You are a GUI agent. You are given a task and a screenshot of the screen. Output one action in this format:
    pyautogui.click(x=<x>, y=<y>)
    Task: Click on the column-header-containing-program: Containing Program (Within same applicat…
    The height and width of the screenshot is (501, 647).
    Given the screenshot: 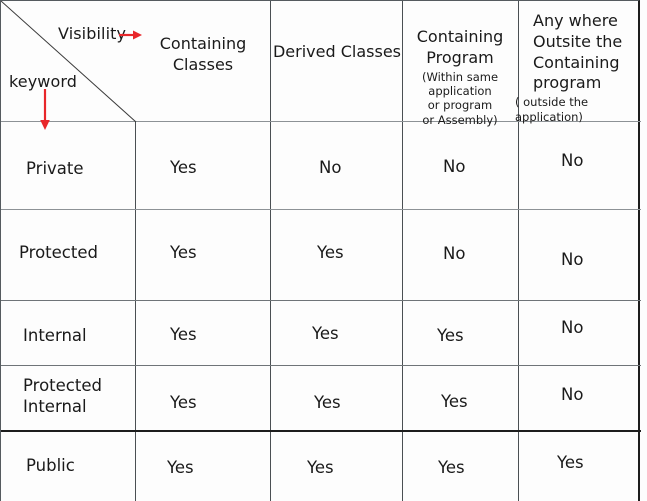 What is the action you would take?
    pyautogui.click(x=460, y=77)
    